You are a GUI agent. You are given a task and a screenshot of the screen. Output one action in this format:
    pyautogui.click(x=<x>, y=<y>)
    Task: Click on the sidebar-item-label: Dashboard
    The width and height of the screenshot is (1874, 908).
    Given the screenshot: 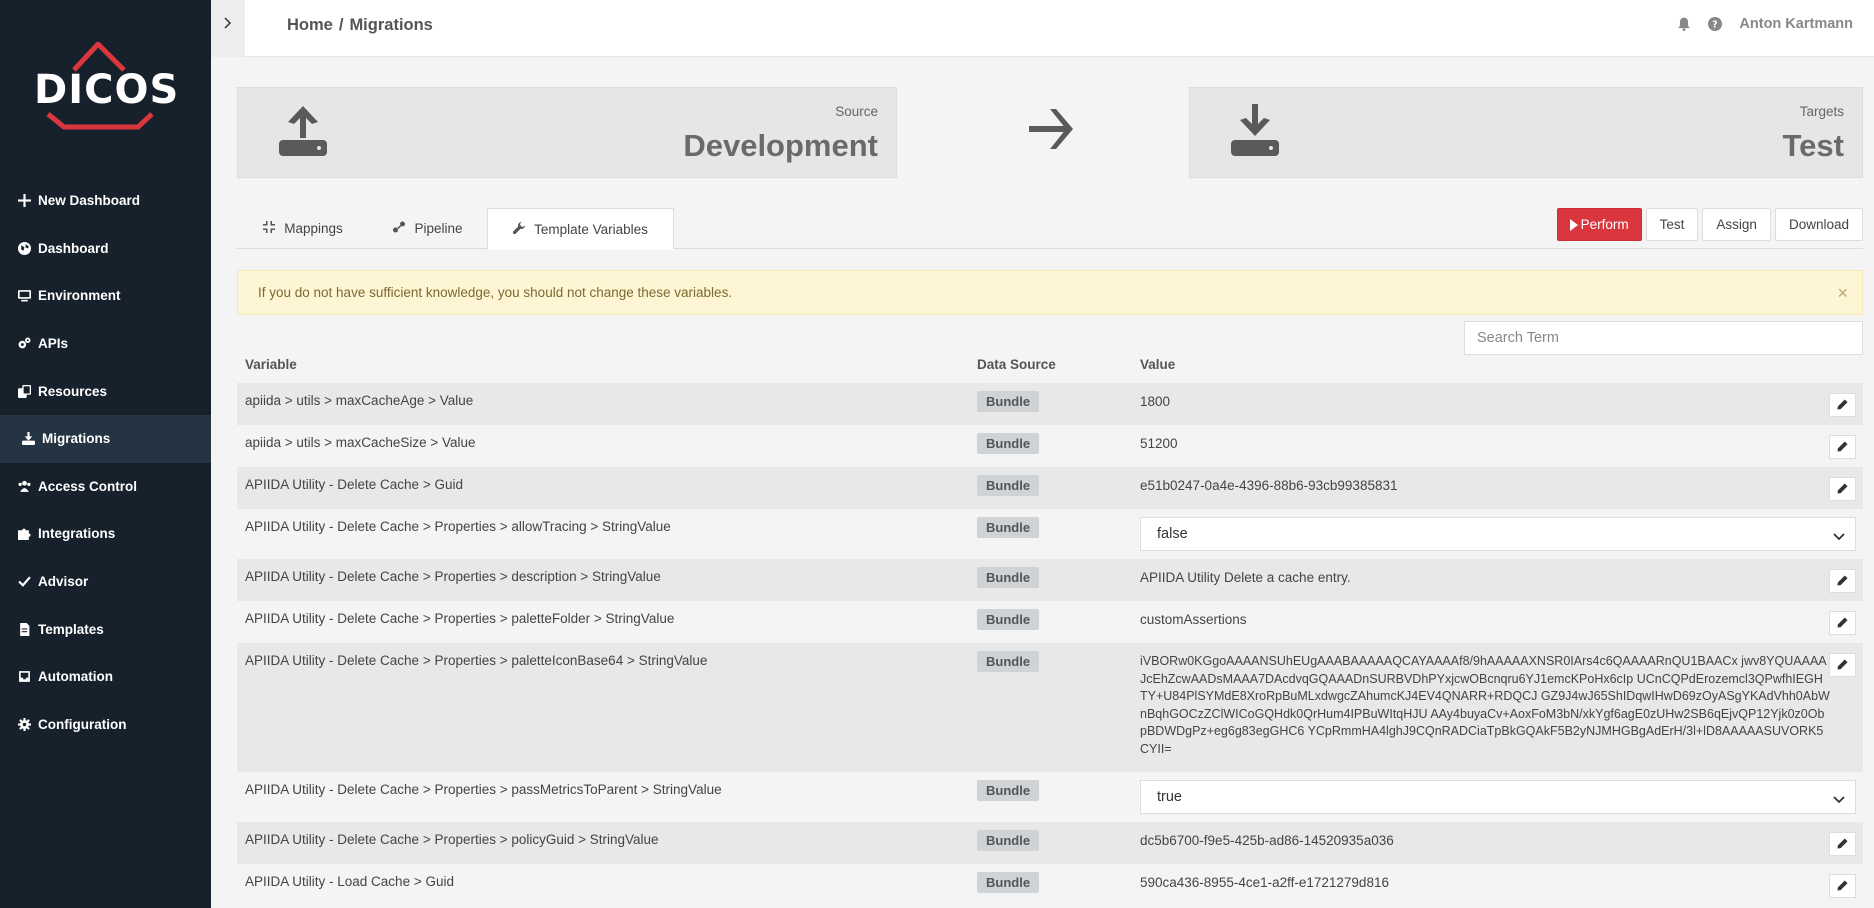 What is the action you would take?
    pyautogui.click(x=73, y=248)
    